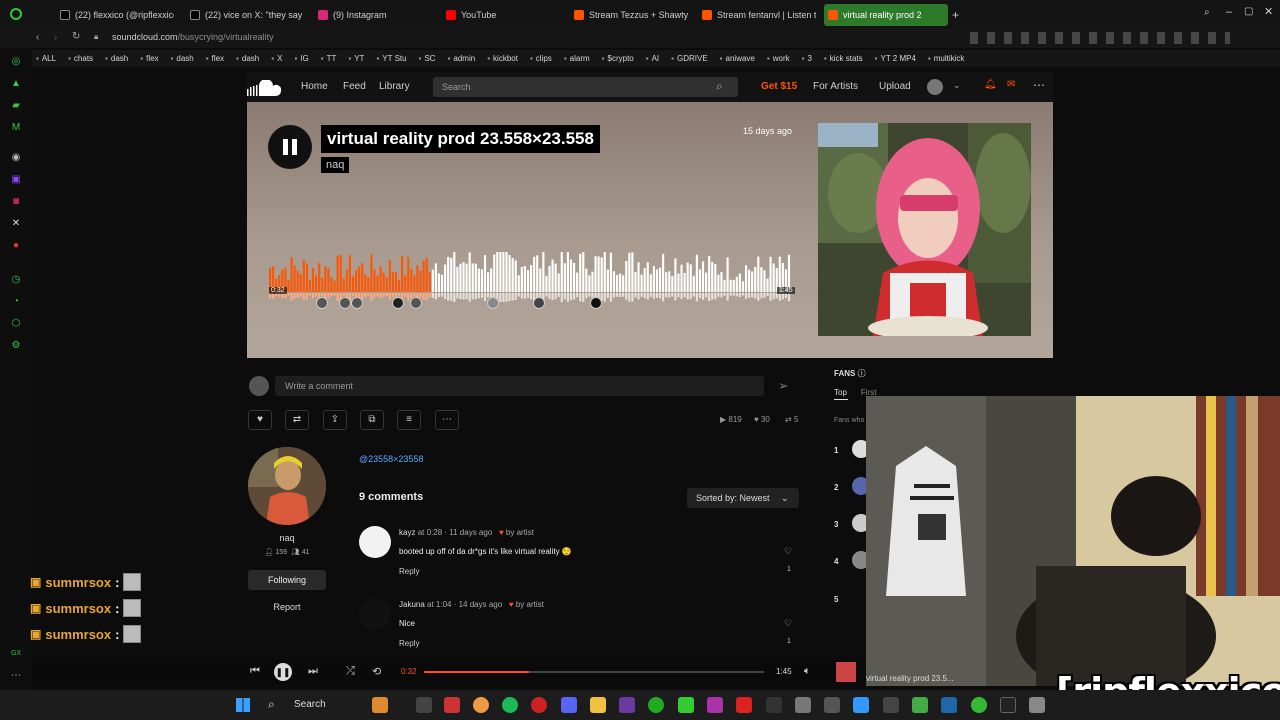  I want to click on bookmark-item: ▪ alarm, so click(577, 58).